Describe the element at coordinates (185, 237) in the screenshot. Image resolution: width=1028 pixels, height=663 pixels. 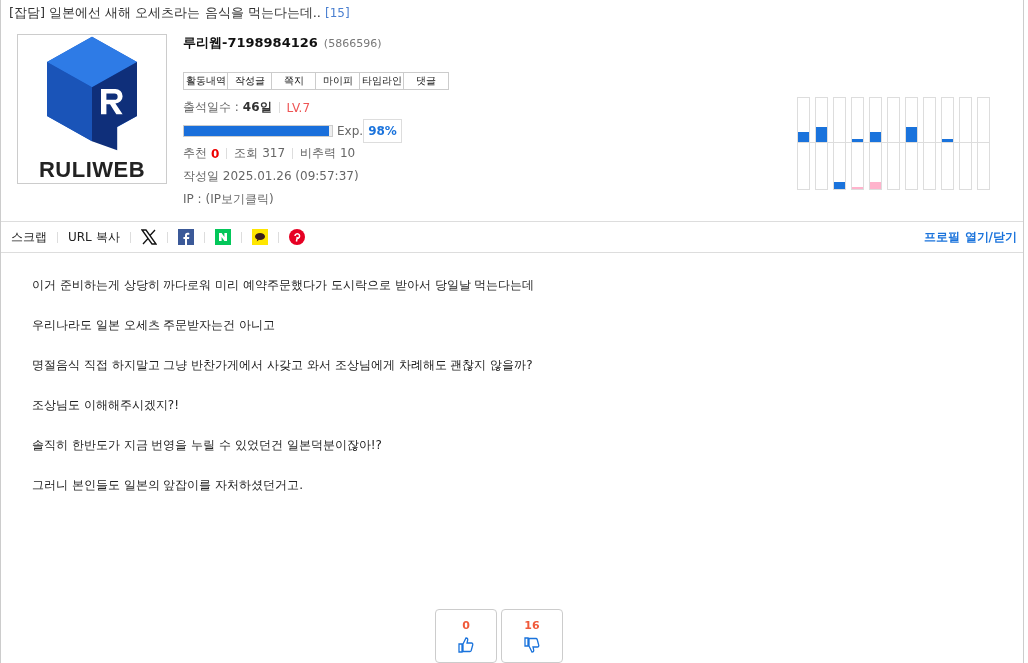
I see `facebook-icon` at that location.